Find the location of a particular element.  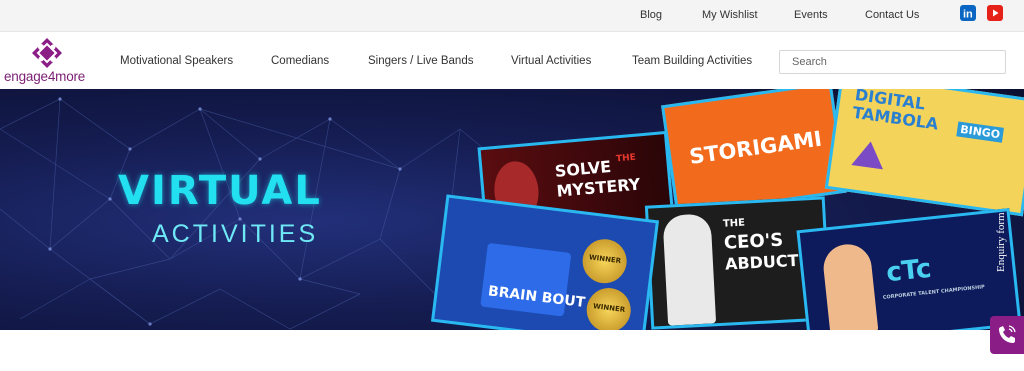

nav-motivational-speakers: Motivational Speakers is located at coordinates (176, 61).